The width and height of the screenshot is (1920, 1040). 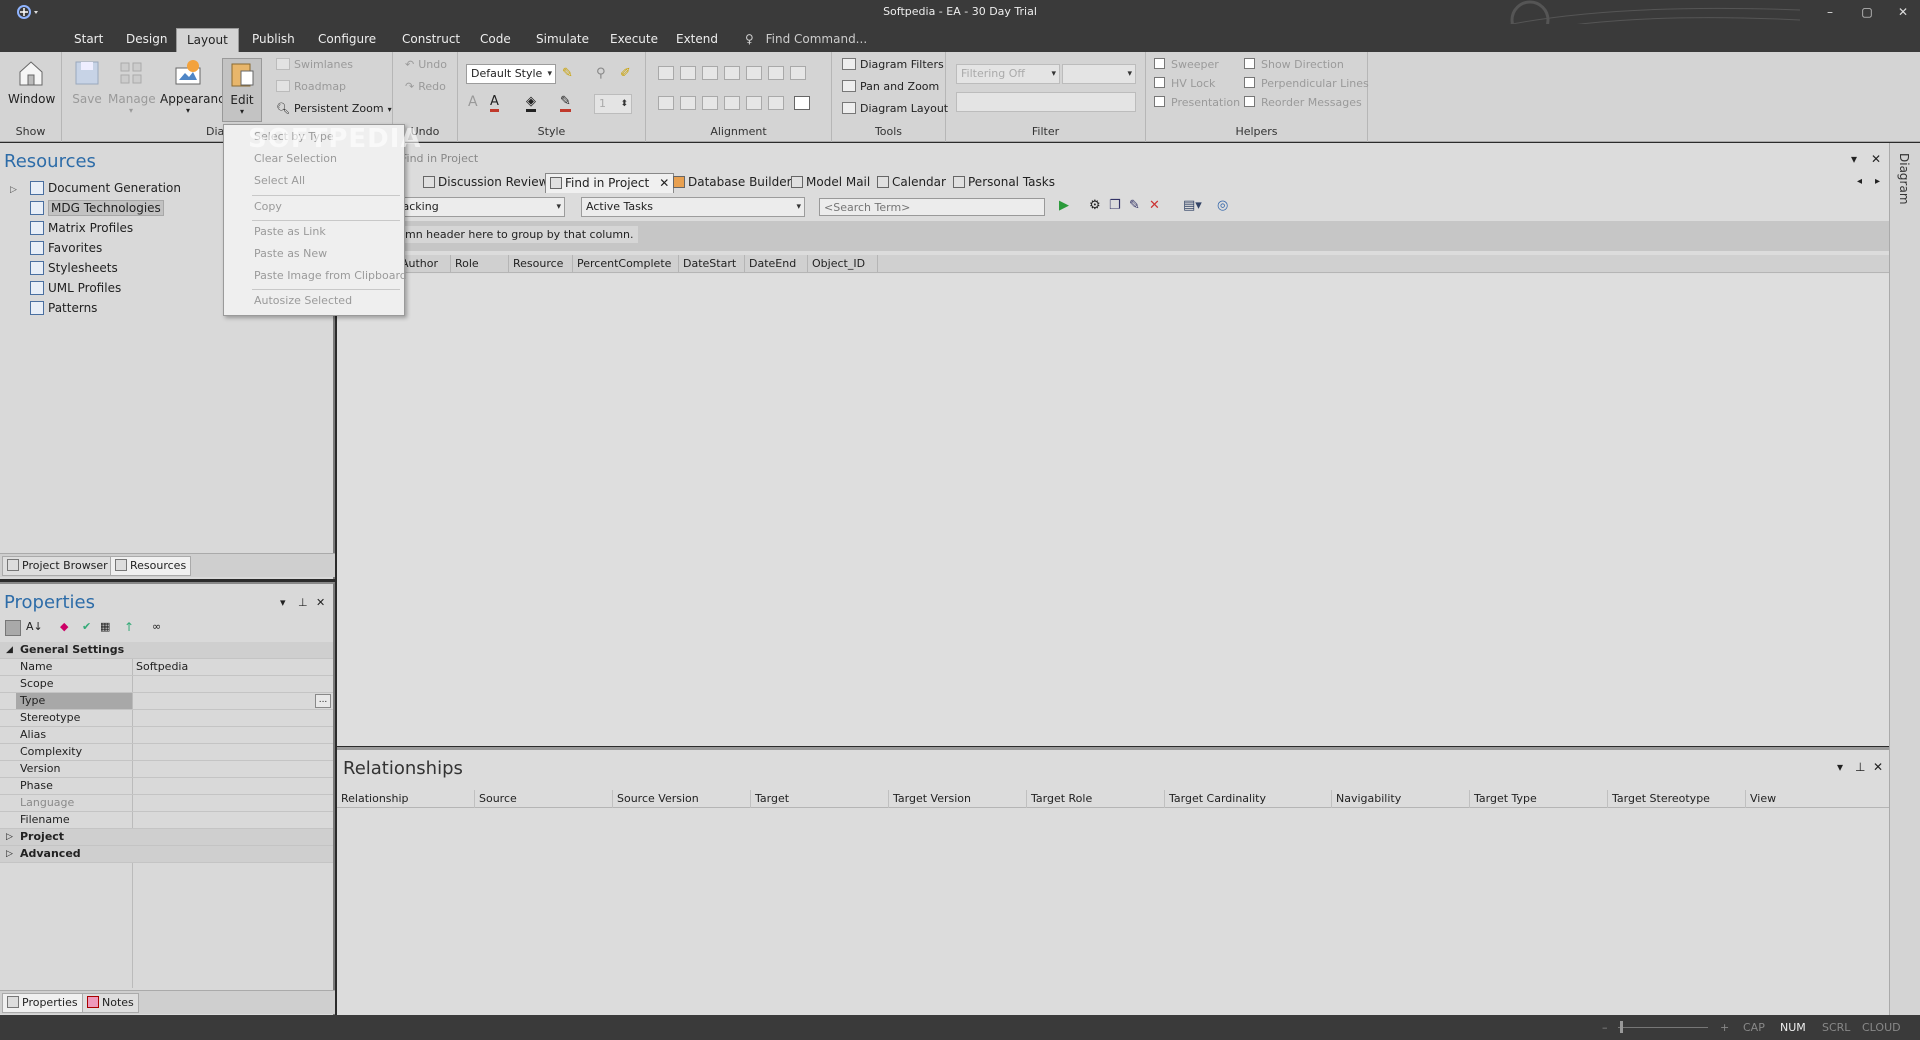 What do you see at coordinates (712, 264) in the screenshot?
I see `column-date-start: DateStart` at bounding box center [712, 264].